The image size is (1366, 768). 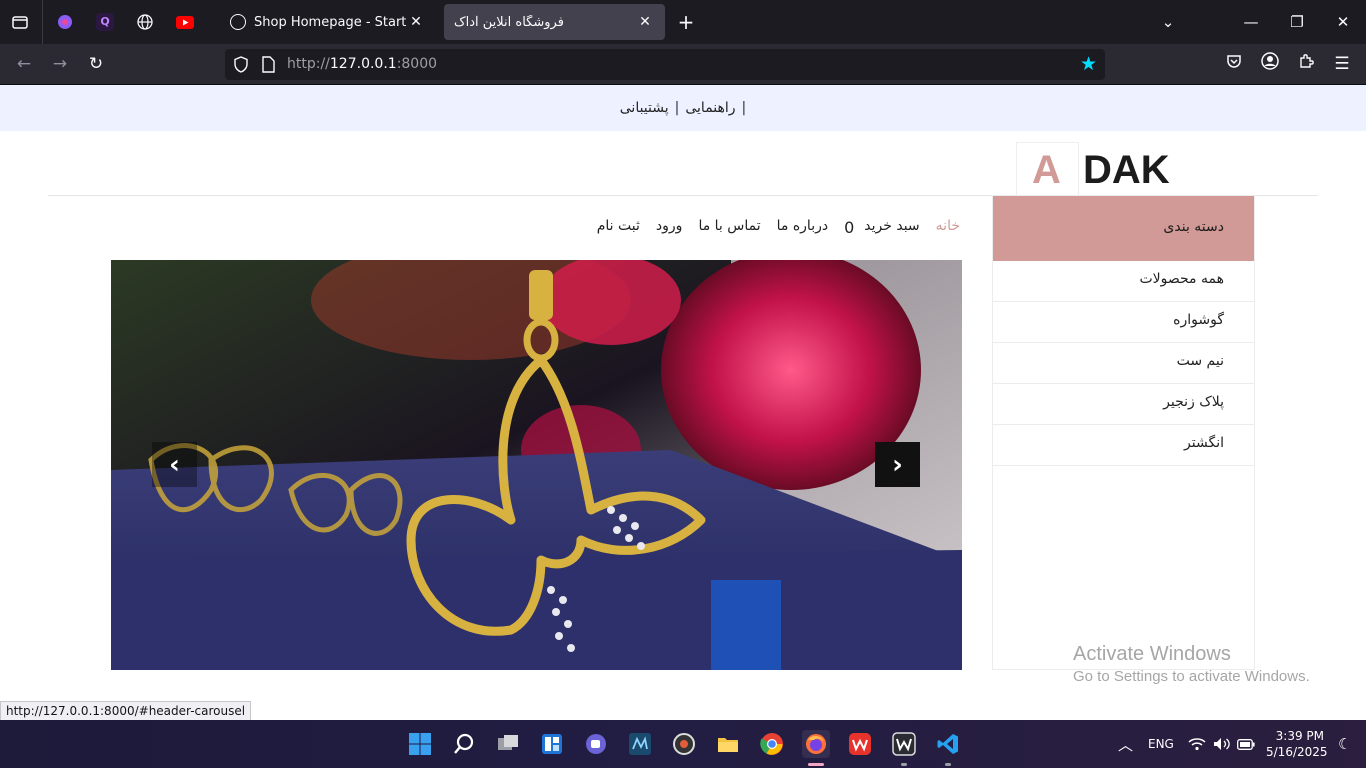 What do you see at coordinates (669, 227) in the screenshot?
I see `nav-login: ورود` at bounding box center [669, 227].